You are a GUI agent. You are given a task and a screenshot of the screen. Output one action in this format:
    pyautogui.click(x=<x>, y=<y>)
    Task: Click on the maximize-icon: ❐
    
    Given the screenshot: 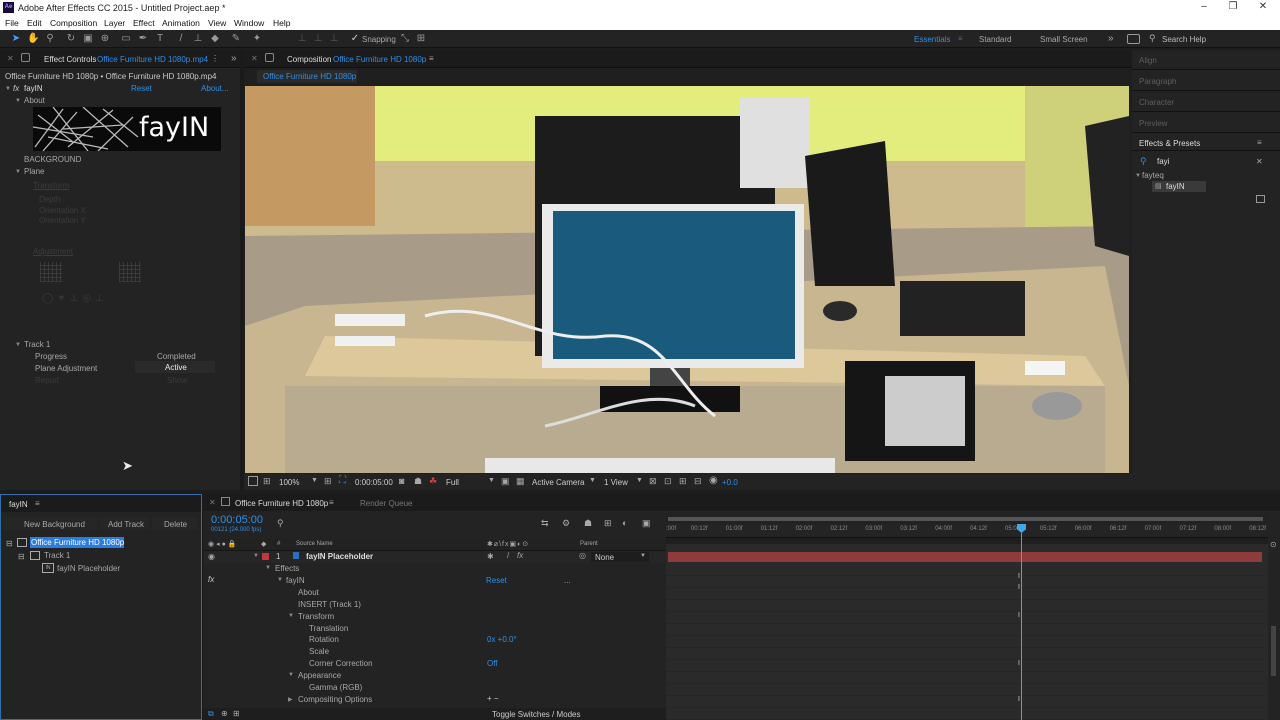 What is the action you would take?
    pyautogui.click(x=1233, y=7)
    